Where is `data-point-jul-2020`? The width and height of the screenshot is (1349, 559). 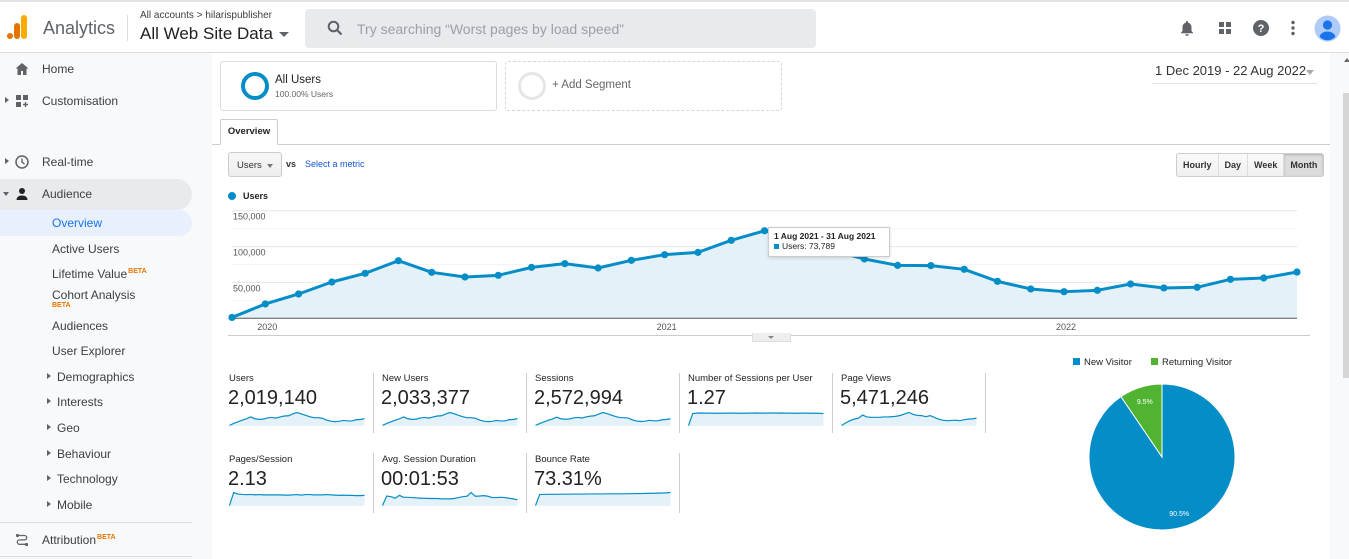 data-point-jul-2020 is located at coordinates (465, 277).